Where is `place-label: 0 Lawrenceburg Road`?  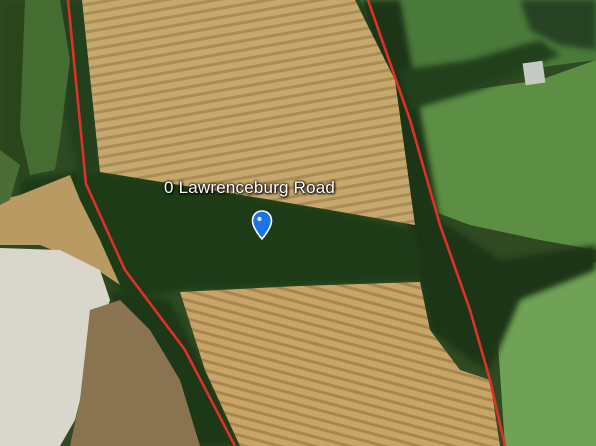 place-label: 0 Lawrenceburg Road is located at coordinates (250, 187).